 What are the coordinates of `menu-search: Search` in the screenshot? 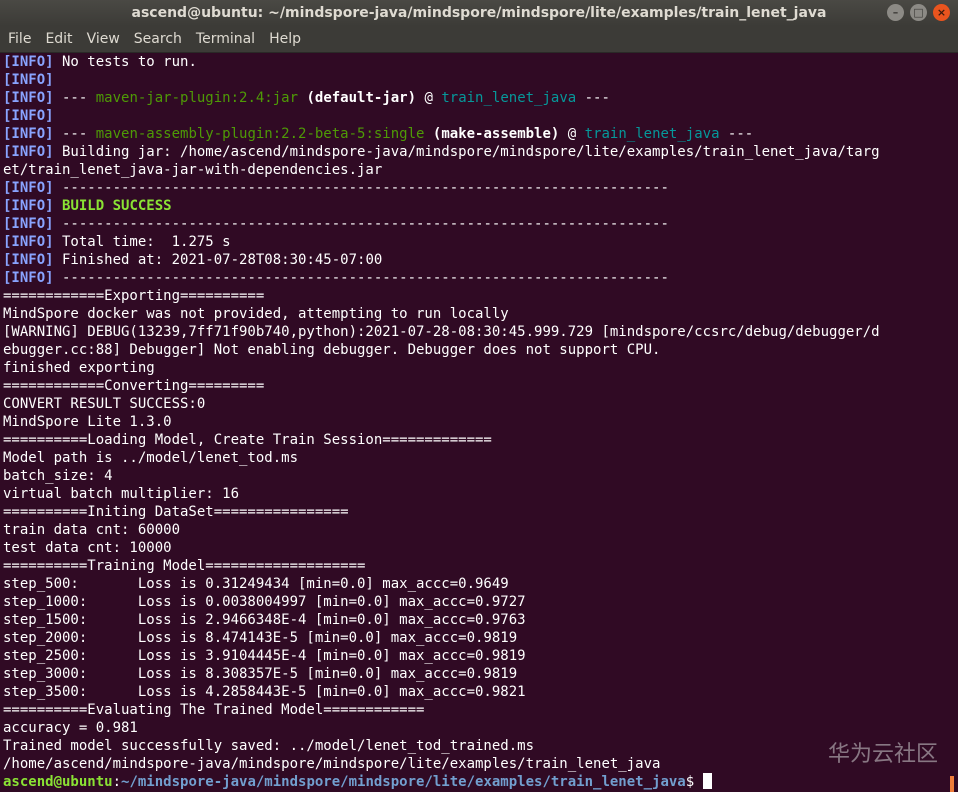 It's located at (158, 39).